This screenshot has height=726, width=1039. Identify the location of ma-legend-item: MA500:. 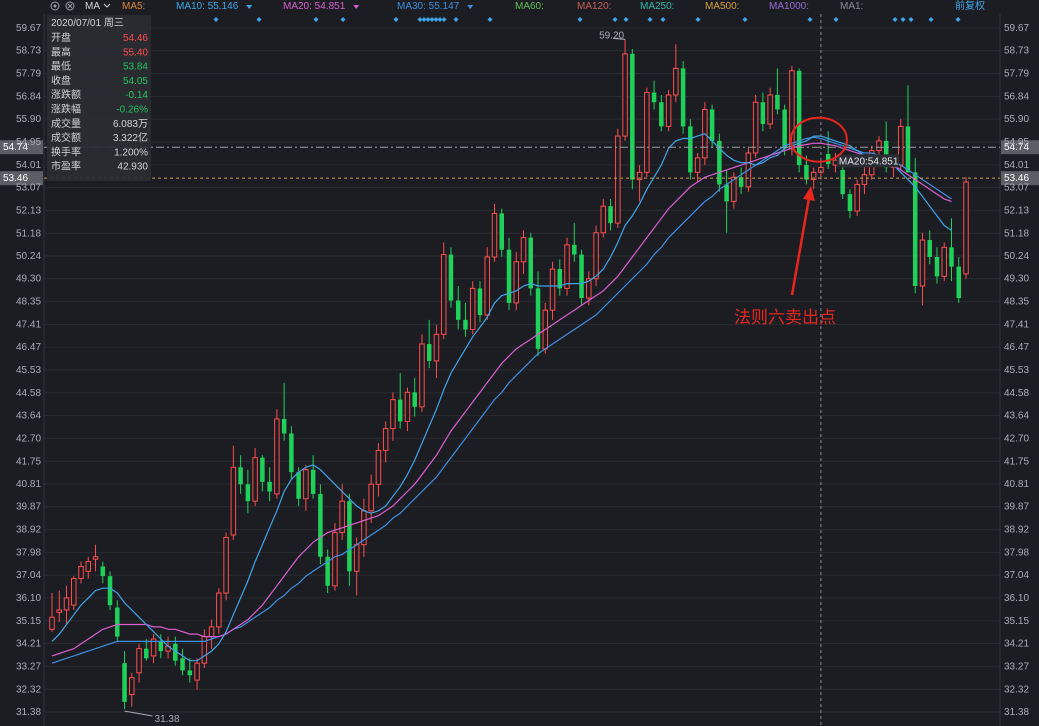
(722, 6).